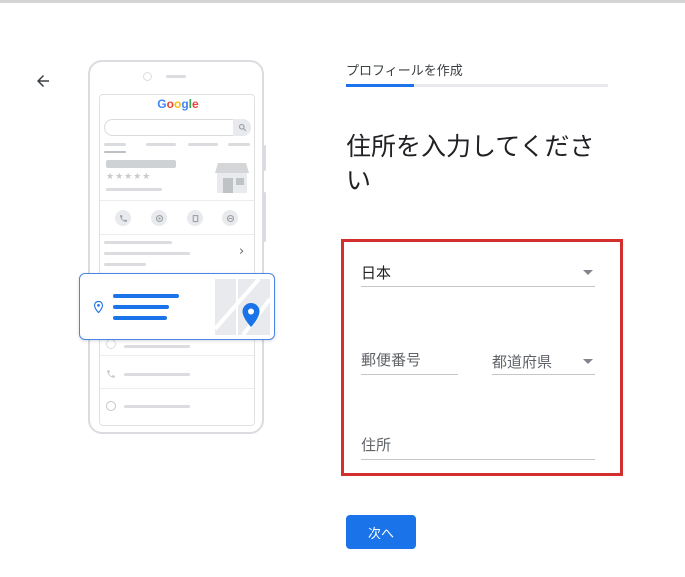 This screenshot has height=577, width=685. I want to click on step-label: プロフィールを作成, so click(404, 71).